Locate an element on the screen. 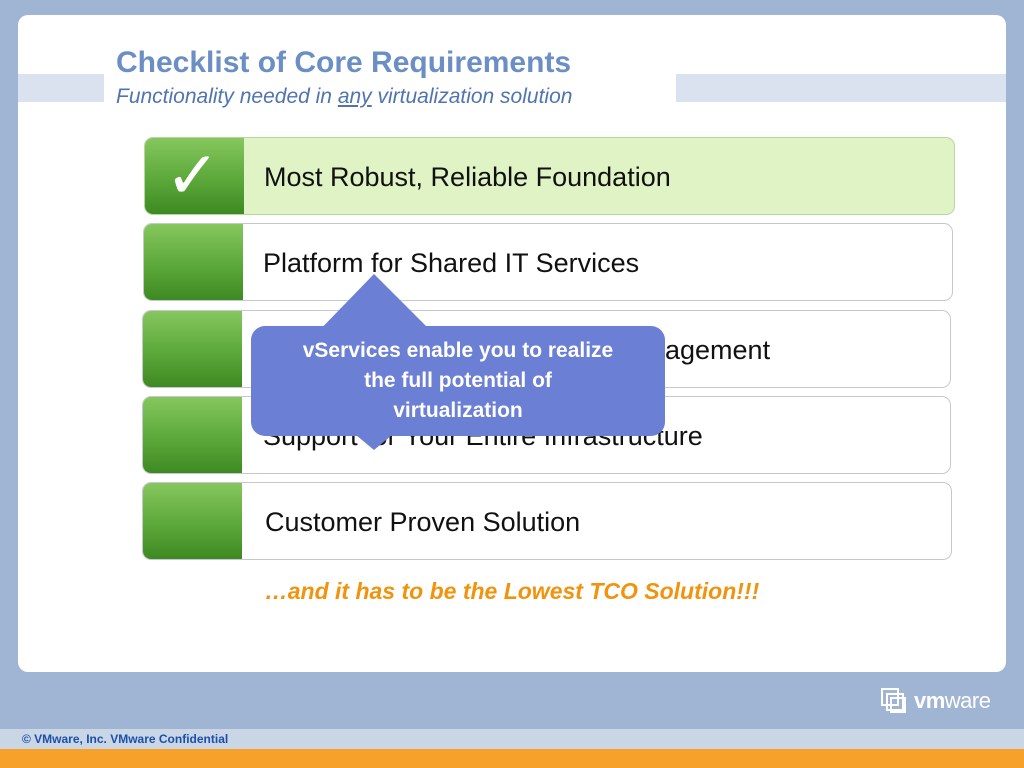 This screenshot has width=1024, height=768. logo-text-bold: vm is located at coordinates (929, 700).